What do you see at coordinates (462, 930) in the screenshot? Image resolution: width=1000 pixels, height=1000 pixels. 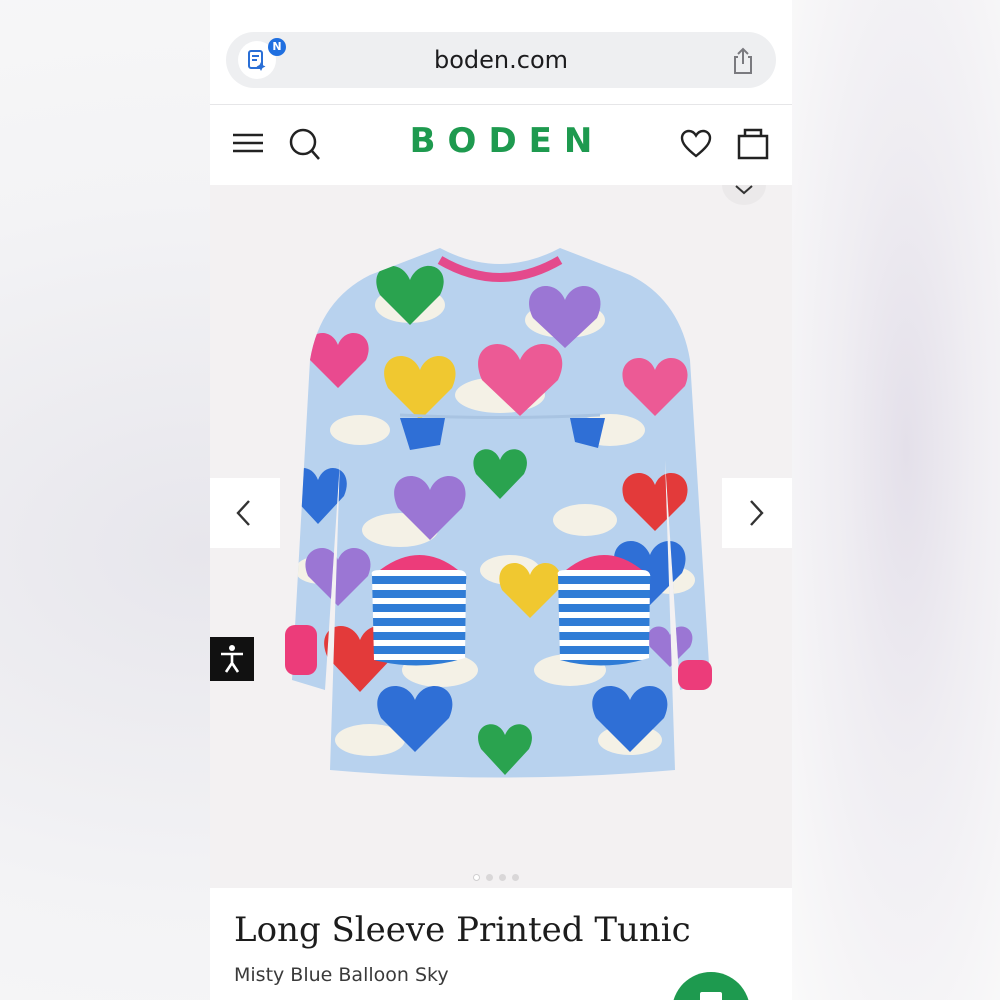 I see `product-title: Long Sleeve Printed Tunic` at bounding box center [462, 930].